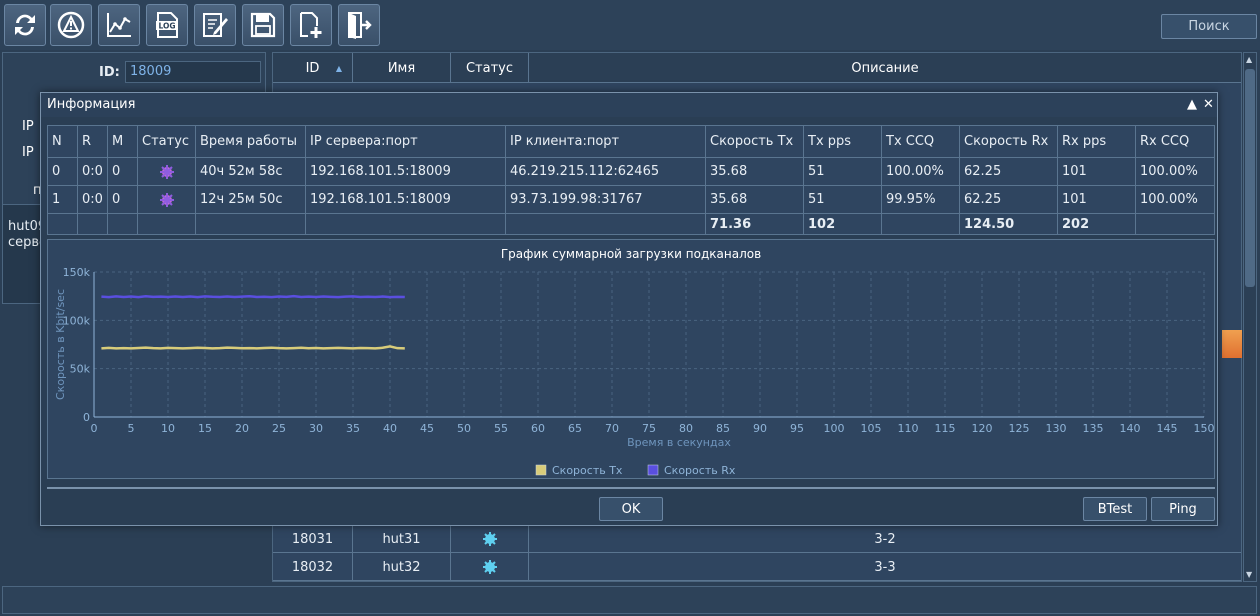  I want to click on x-tick-label: 75, so click(649, 428).